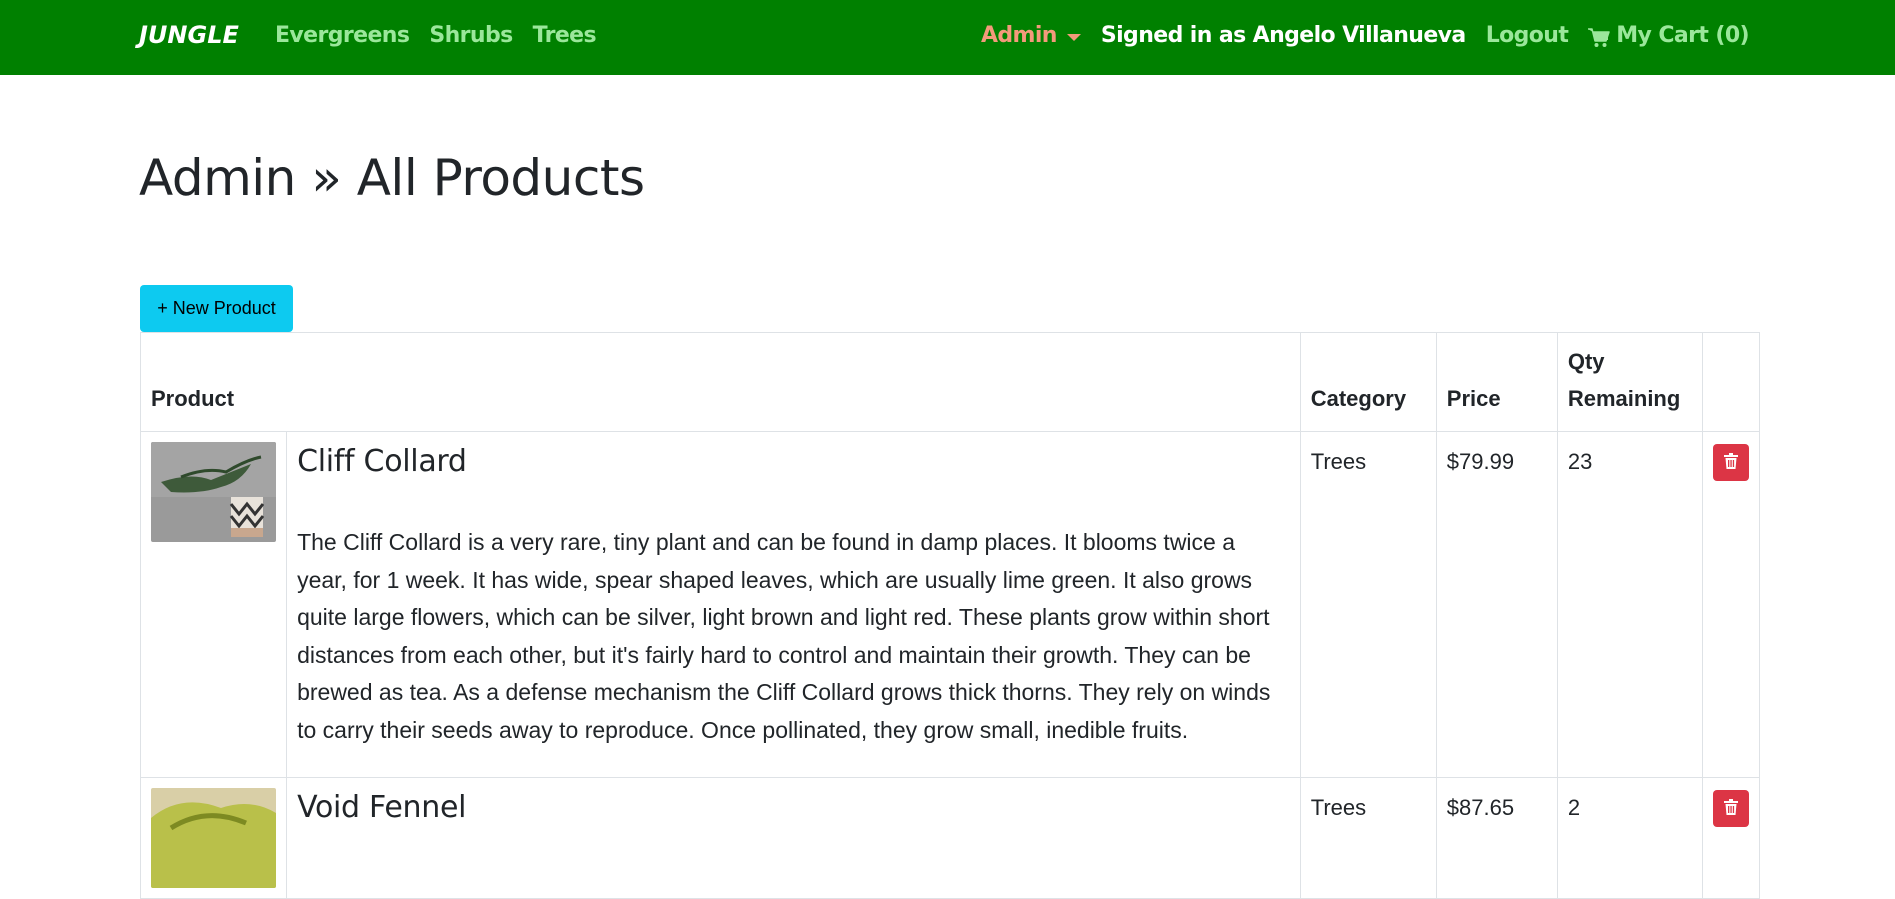  What do you see at coordinates (216, 308) in the screenshot?
I see `new-product-button: + New Product` at bounding box center [216, 308].